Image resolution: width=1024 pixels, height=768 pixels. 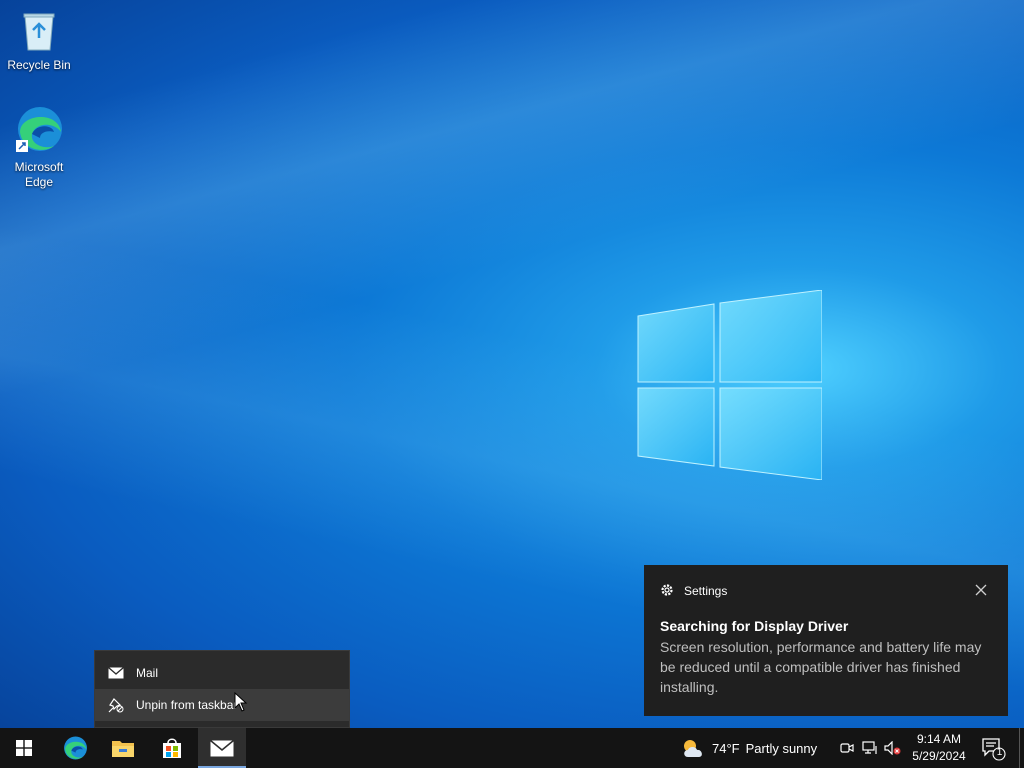 I want to click on weather-widget: 74°F Partly sunny, so click(x=748, y=748).